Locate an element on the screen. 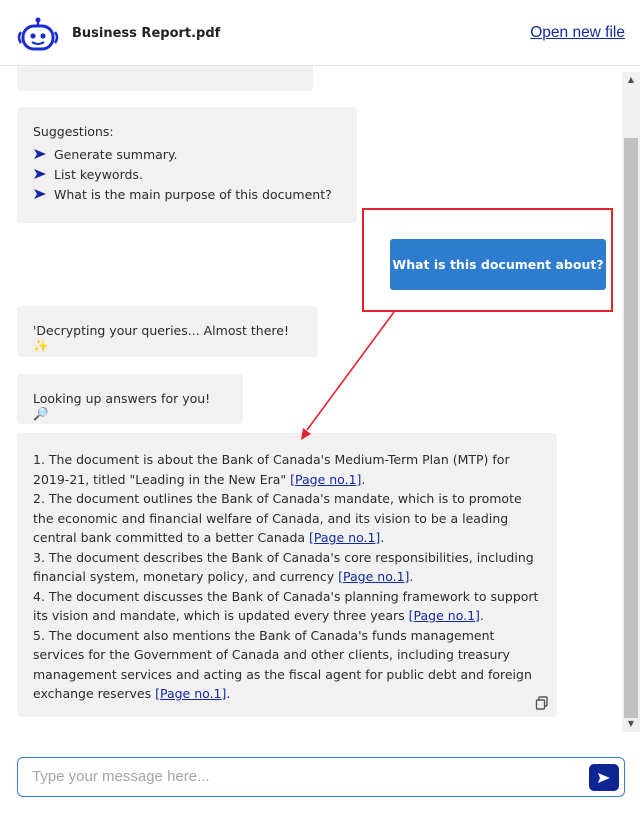 The width and height of the screenshot is (640, 836). suggestion-label: List keywords. is located at coordinates (98, 174).